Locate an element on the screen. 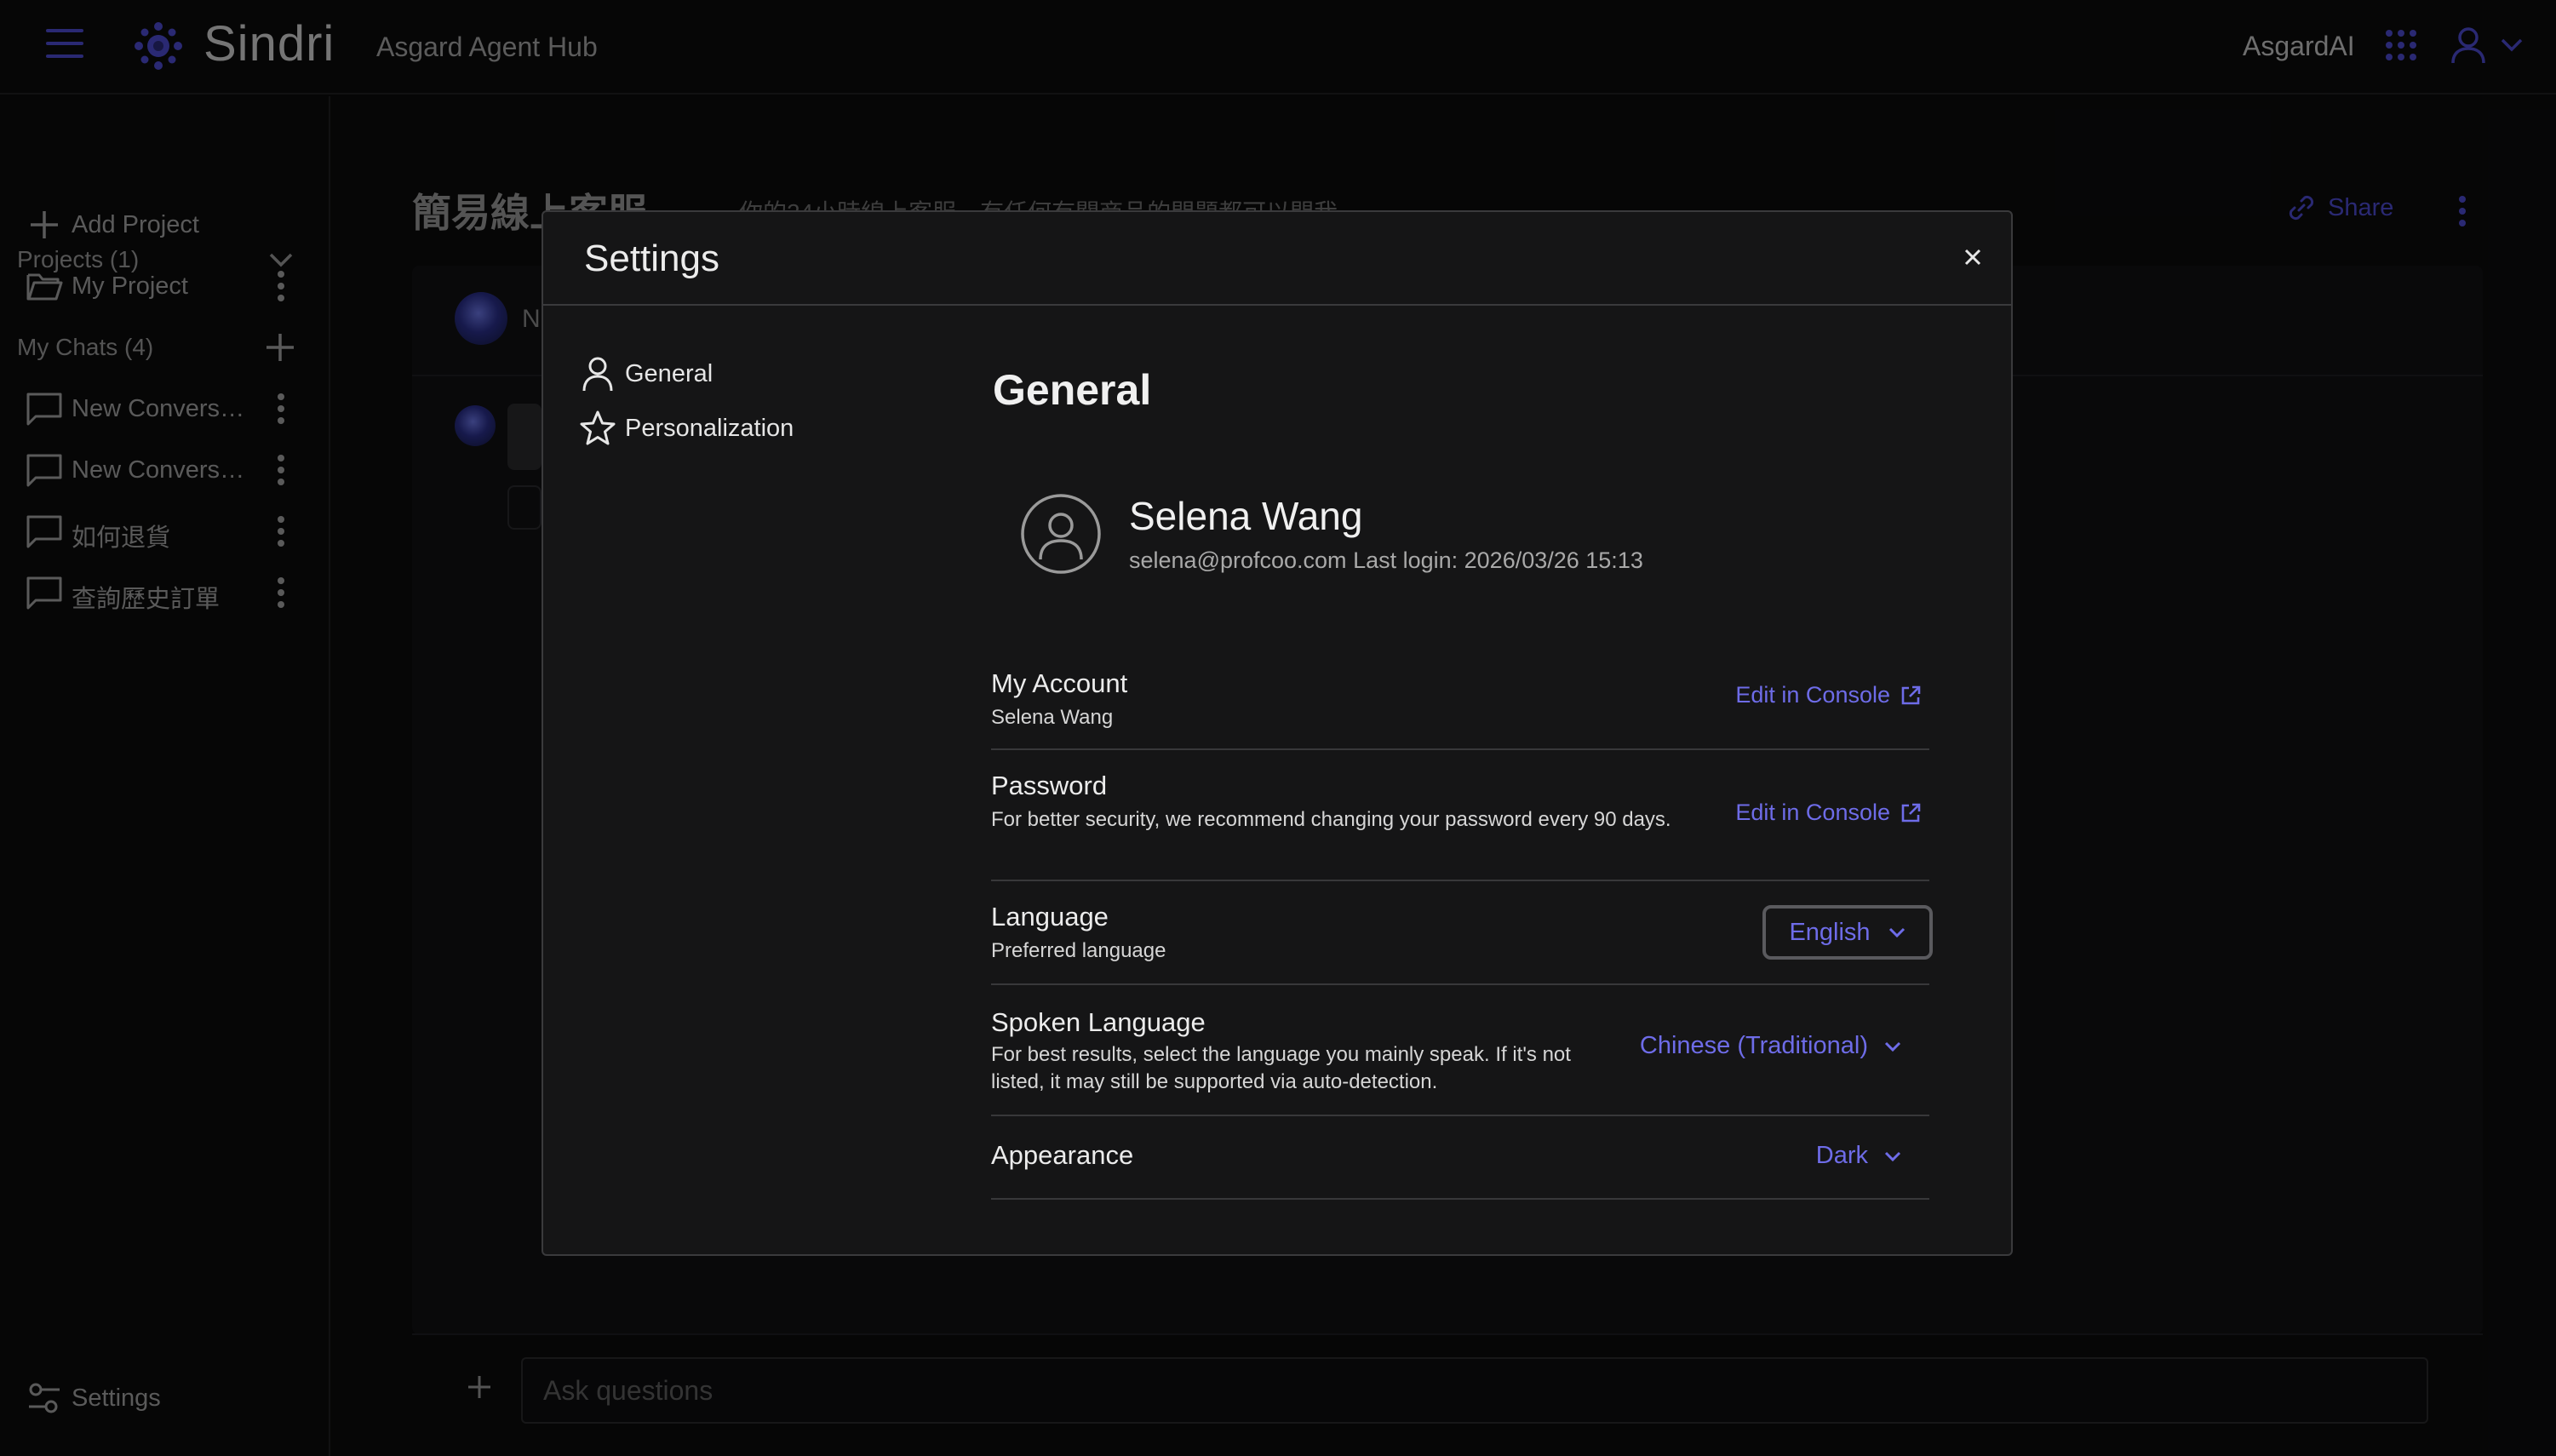 The width and height of the screenshot is (2556, 1456). appearance-select: Dark is located at coordinates (1859, 1156).